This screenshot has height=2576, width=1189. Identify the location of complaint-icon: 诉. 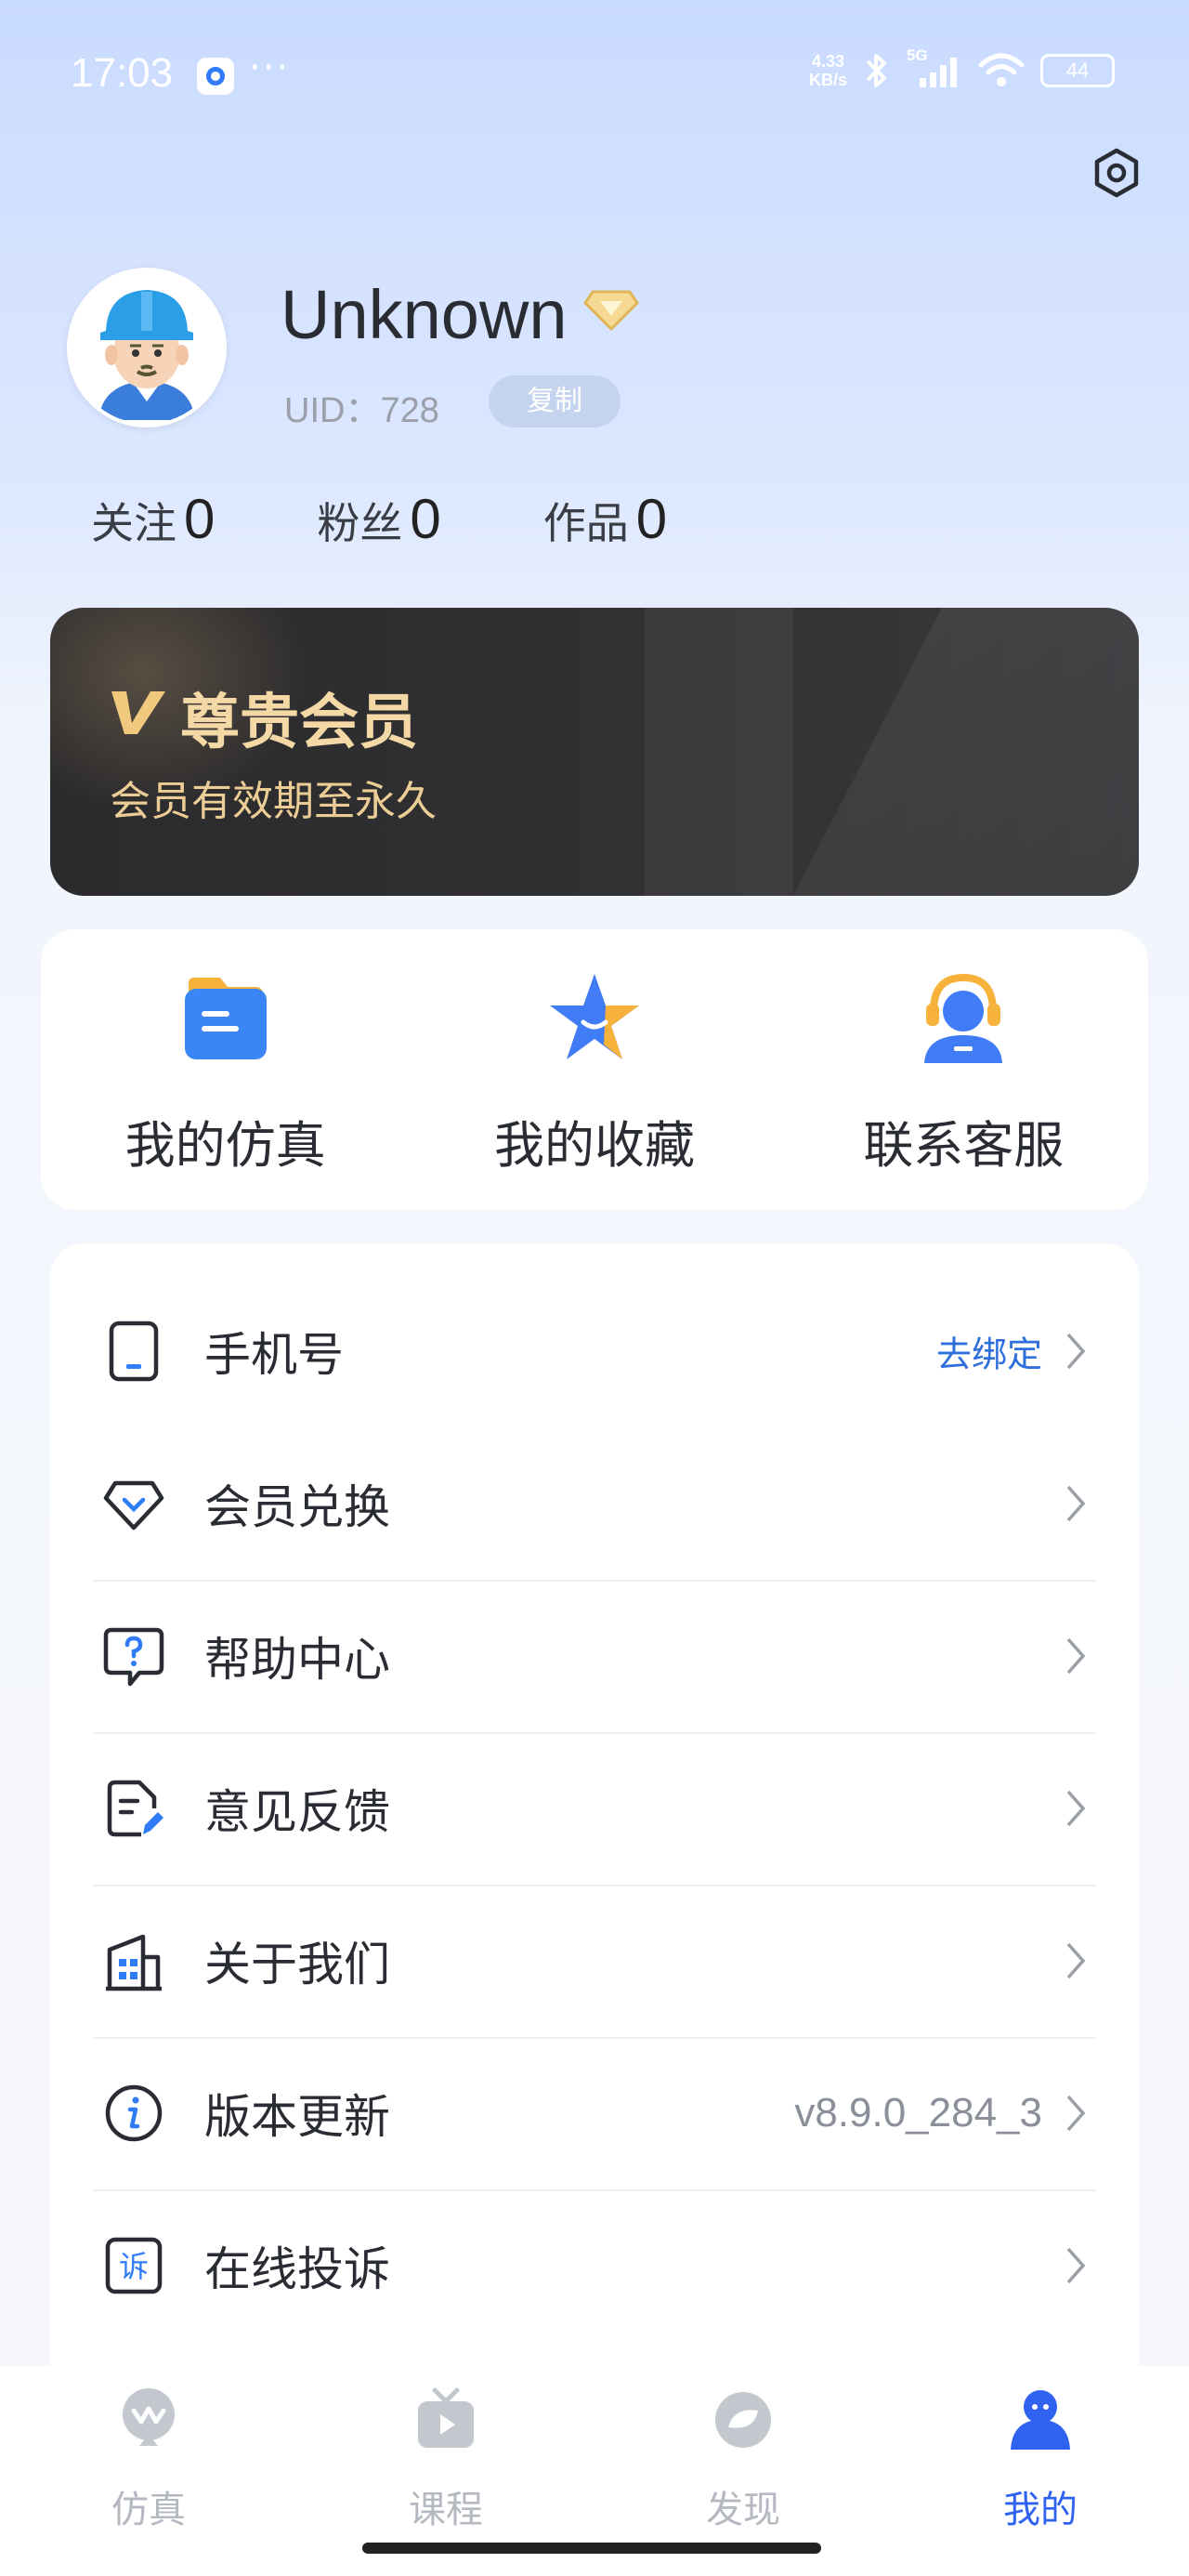
(134, 2265).